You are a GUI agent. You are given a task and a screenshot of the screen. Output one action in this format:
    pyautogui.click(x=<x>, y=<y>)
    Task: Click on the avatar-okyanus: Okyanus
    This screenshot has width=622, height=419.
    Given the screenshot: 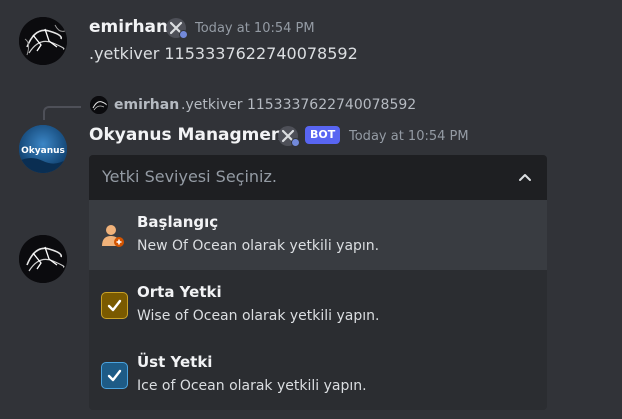 What is the action you would take?
    pyautogui.click(x=43, y=149)
    